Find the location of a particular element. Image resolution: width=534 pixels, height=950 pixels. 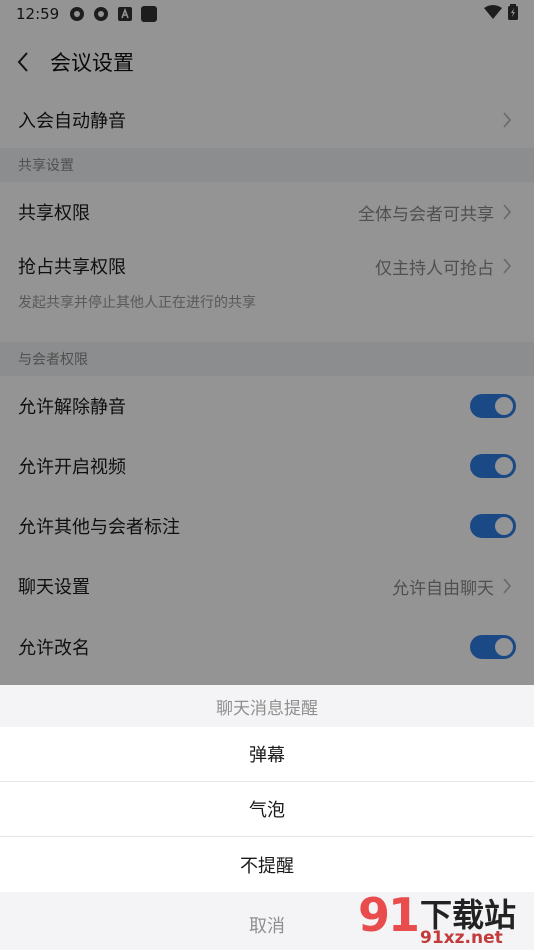

option-no-reminder: 不提醒 is located at coordinates (267, 864).